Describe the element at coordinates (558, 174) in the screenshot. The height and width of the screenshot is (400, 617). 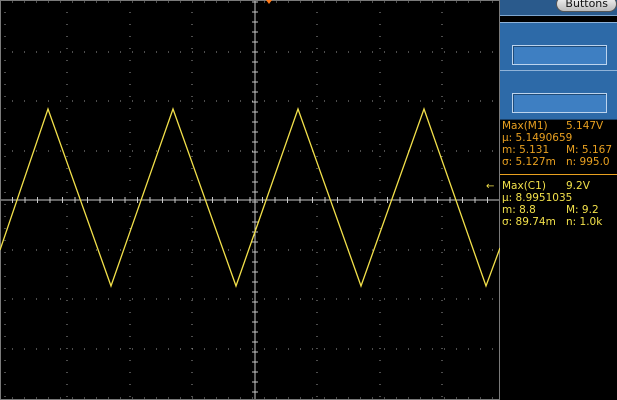
I see `measurement-divider` at that location.